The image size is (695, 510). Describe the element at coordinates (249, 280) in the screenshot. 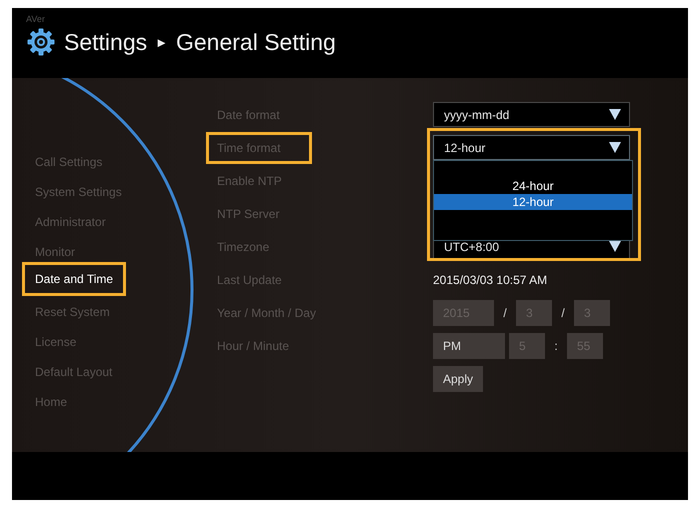

I see `field-label: Last Update` at that location.